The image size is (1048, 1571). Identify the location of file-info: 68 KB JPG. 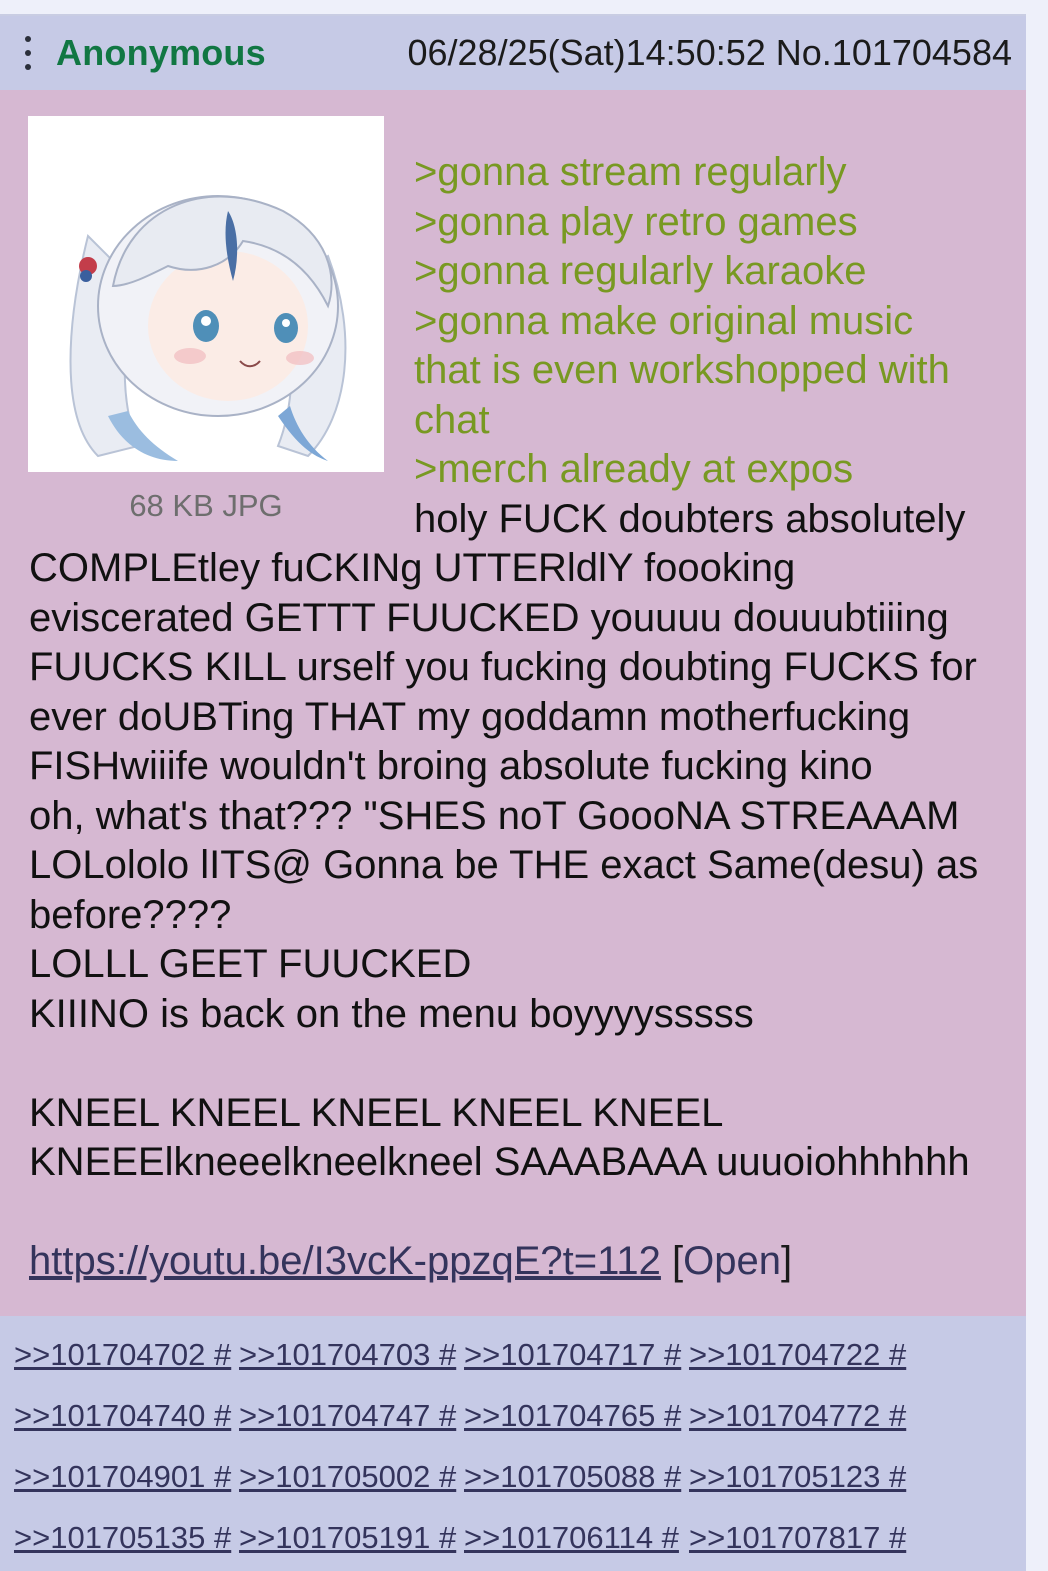
(206, 505).